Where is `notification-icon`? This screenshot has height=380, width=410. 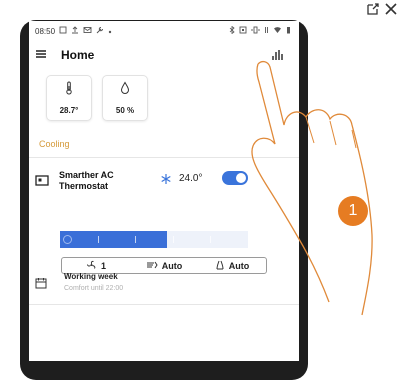
notification-icon is located at coordinates (63, 31).